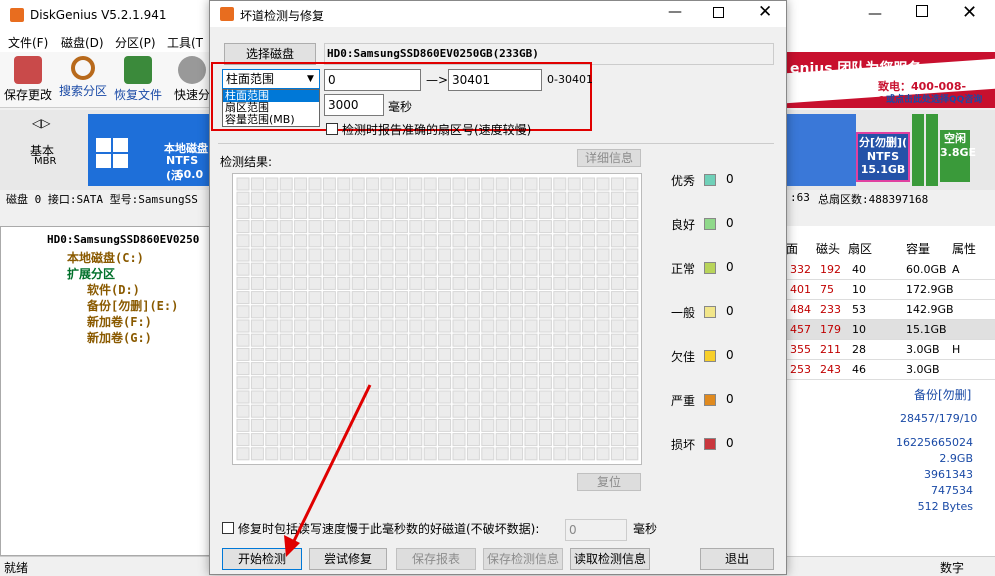 This screenshot has height=576, width=995. Describe the element at coordinates (113, 289) in the screenshot. I see `tree-d: 软件(D:)` at that location.